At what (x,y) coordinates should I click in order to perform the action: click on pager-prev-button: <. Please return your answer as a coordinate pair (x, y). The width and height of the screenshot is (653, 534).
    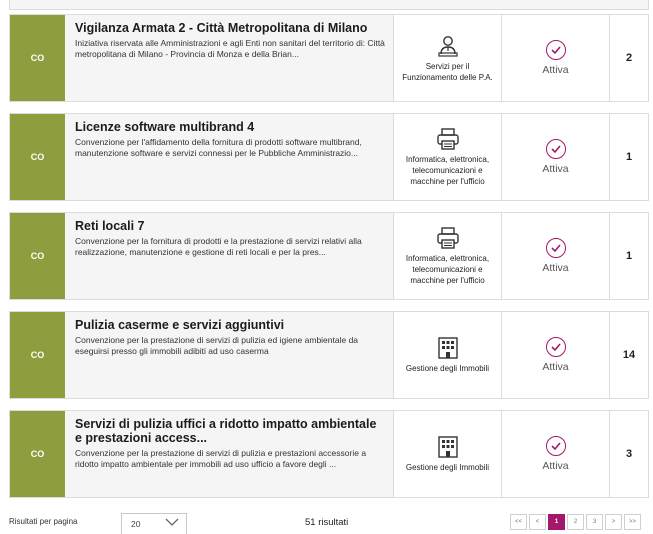
    Looking at the image, I should click on (537, 522).